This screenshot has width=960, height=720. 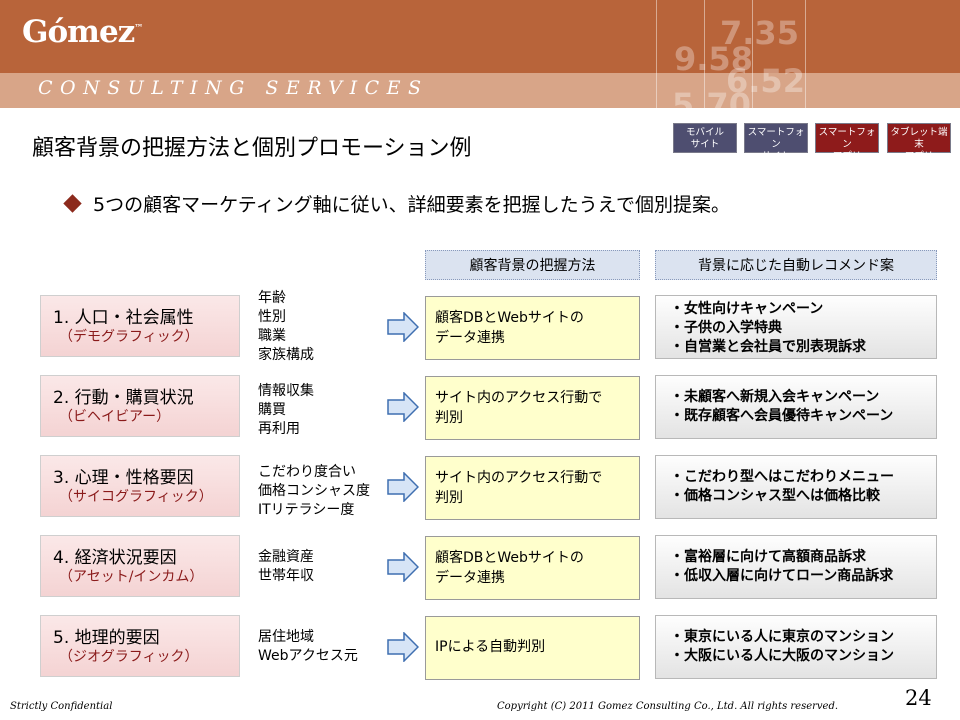 What do you see at coordinates (919, 142) in the screenshot?
I see `badge-tablet-app: タブレット端末 アプリ` at bounding box center [919, 142].